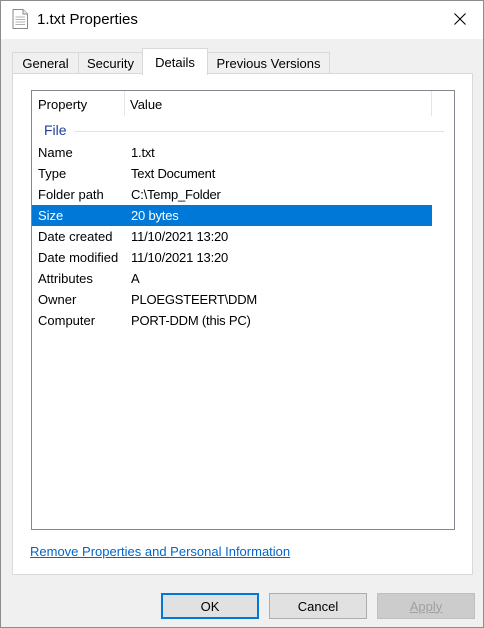 The image size is (484, 628). Describe the element at coordinates (232, 173) in the screenshot. I see `table-row: Type Text Document` at that location.